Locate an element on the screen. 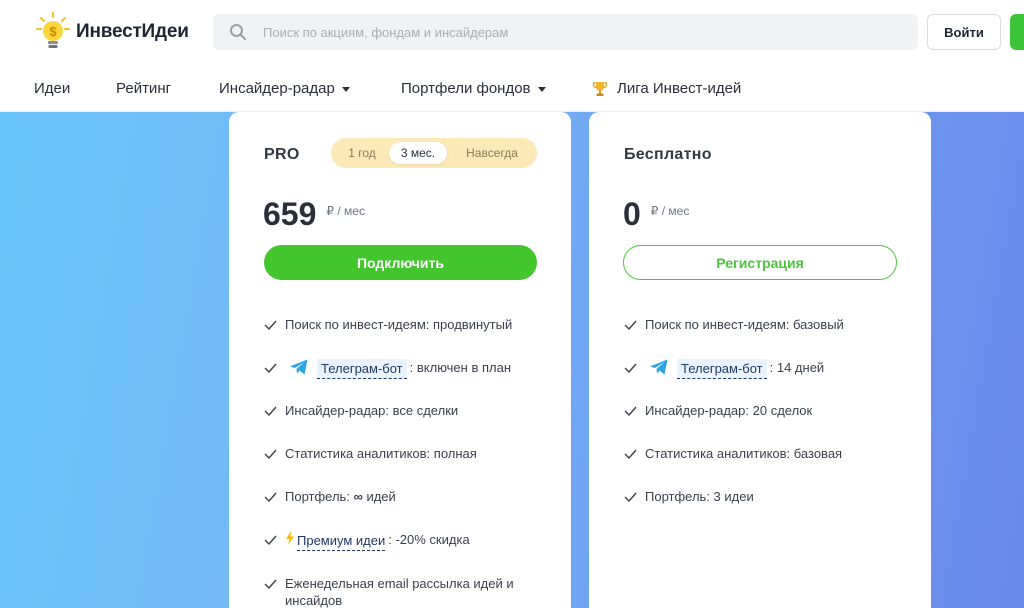  nav-item-league: Лига Инвест-идей is located at coordinates (666, 88).